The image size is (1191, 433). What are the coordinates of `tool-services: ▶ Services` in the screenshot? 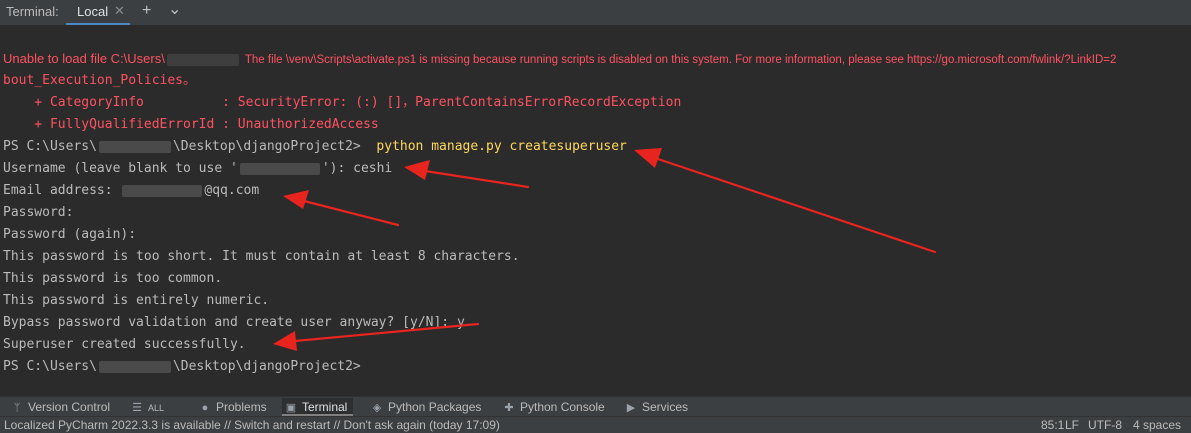 It's located at (656, 407).